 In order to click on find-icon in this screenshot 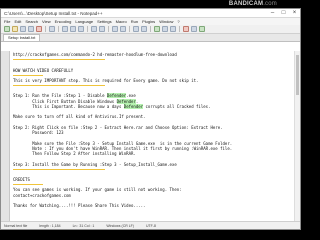, I will do `click(115, 29)`.